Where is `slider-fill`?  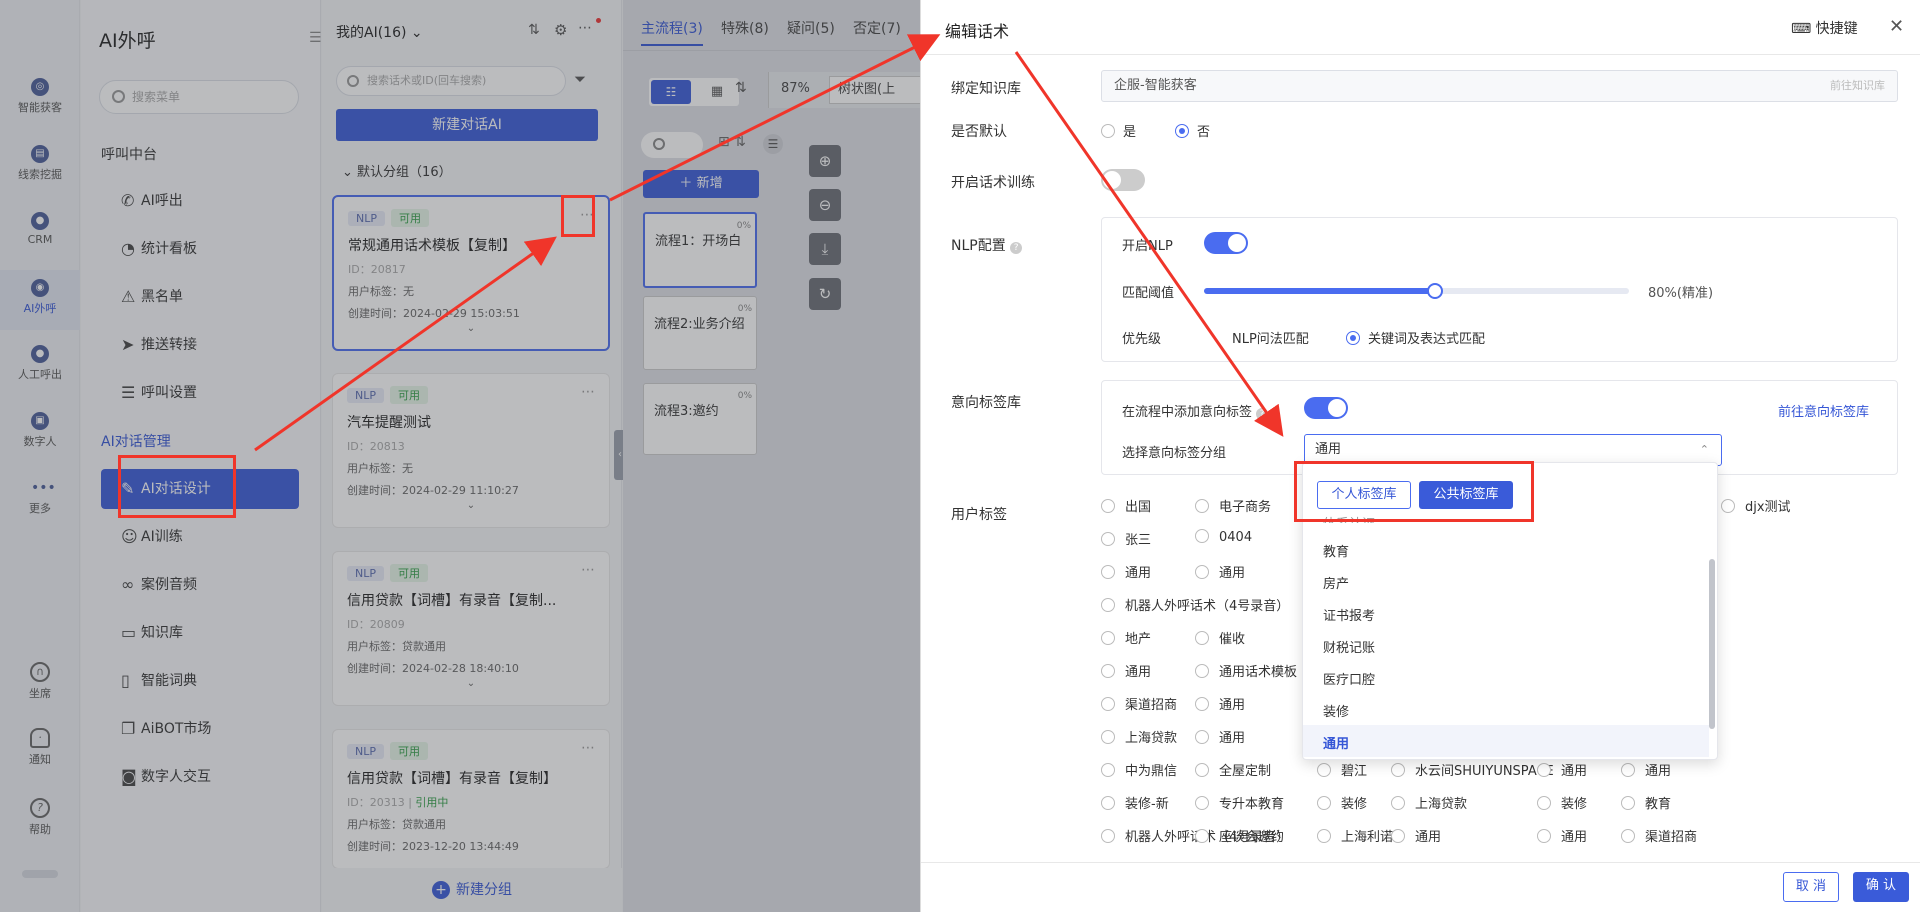 slider-fill is located at coordinates (1320, 291).